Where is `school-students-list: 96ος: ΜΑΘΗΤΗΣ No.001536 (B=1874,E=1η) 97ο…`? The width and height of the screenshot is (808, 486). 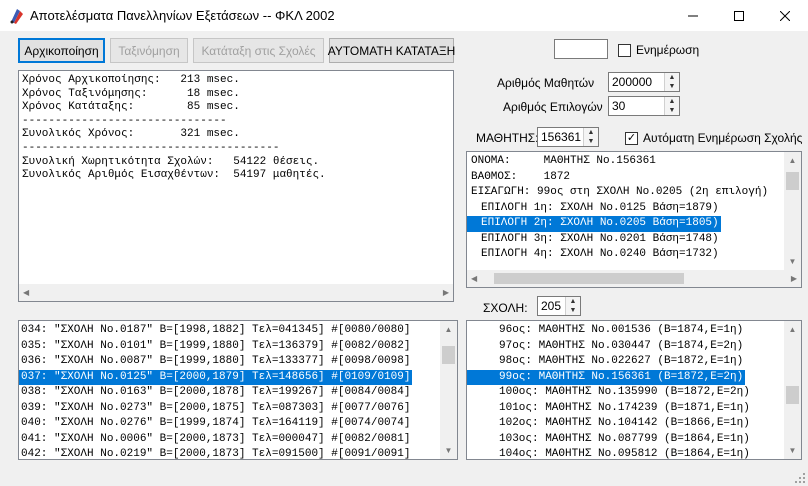 school-students-list: 96ος: ΜΑΘΗΤΗΣ No.001536 (B=1874,E=1η) 97ο… is located at coordinates (634, 390).